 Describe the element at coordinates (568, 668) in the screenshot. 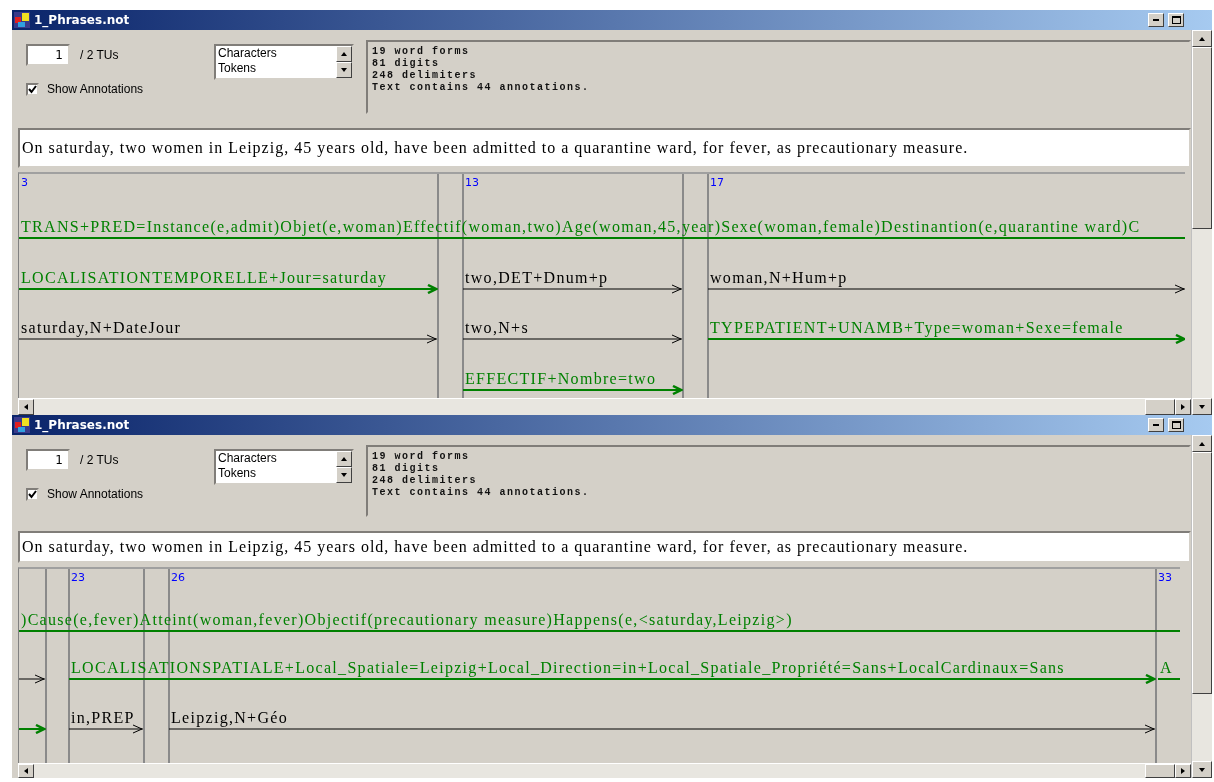

I see `annotation-text: LOCALISATIONSPATIALE+Local_Spatiale=Leipzig+Local_Direction=in+Local_Spatiale_Propriété=Sans+LocalCardinaux=Sans` at that location.